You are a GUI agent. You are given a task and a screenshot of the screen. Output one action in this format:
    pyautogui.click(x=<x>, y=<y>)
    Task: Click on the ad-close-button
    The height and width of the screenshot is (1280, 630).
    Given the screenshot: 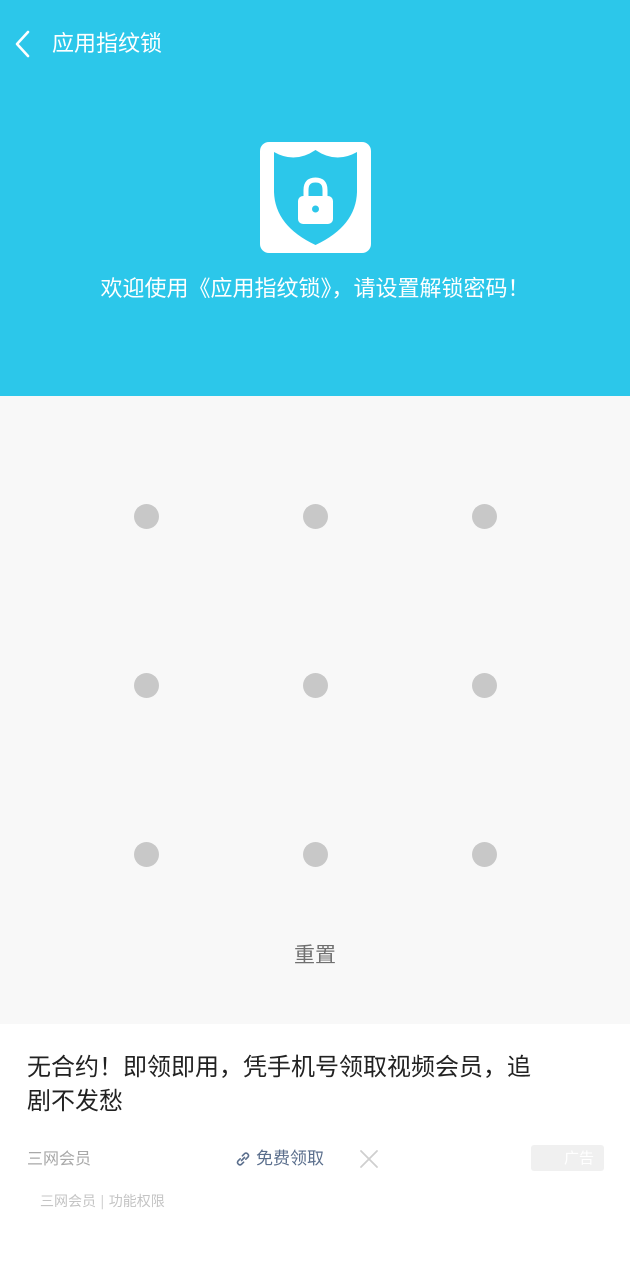 What is the action you would take?
    pyautogui.click(x=369, y=1159)
    